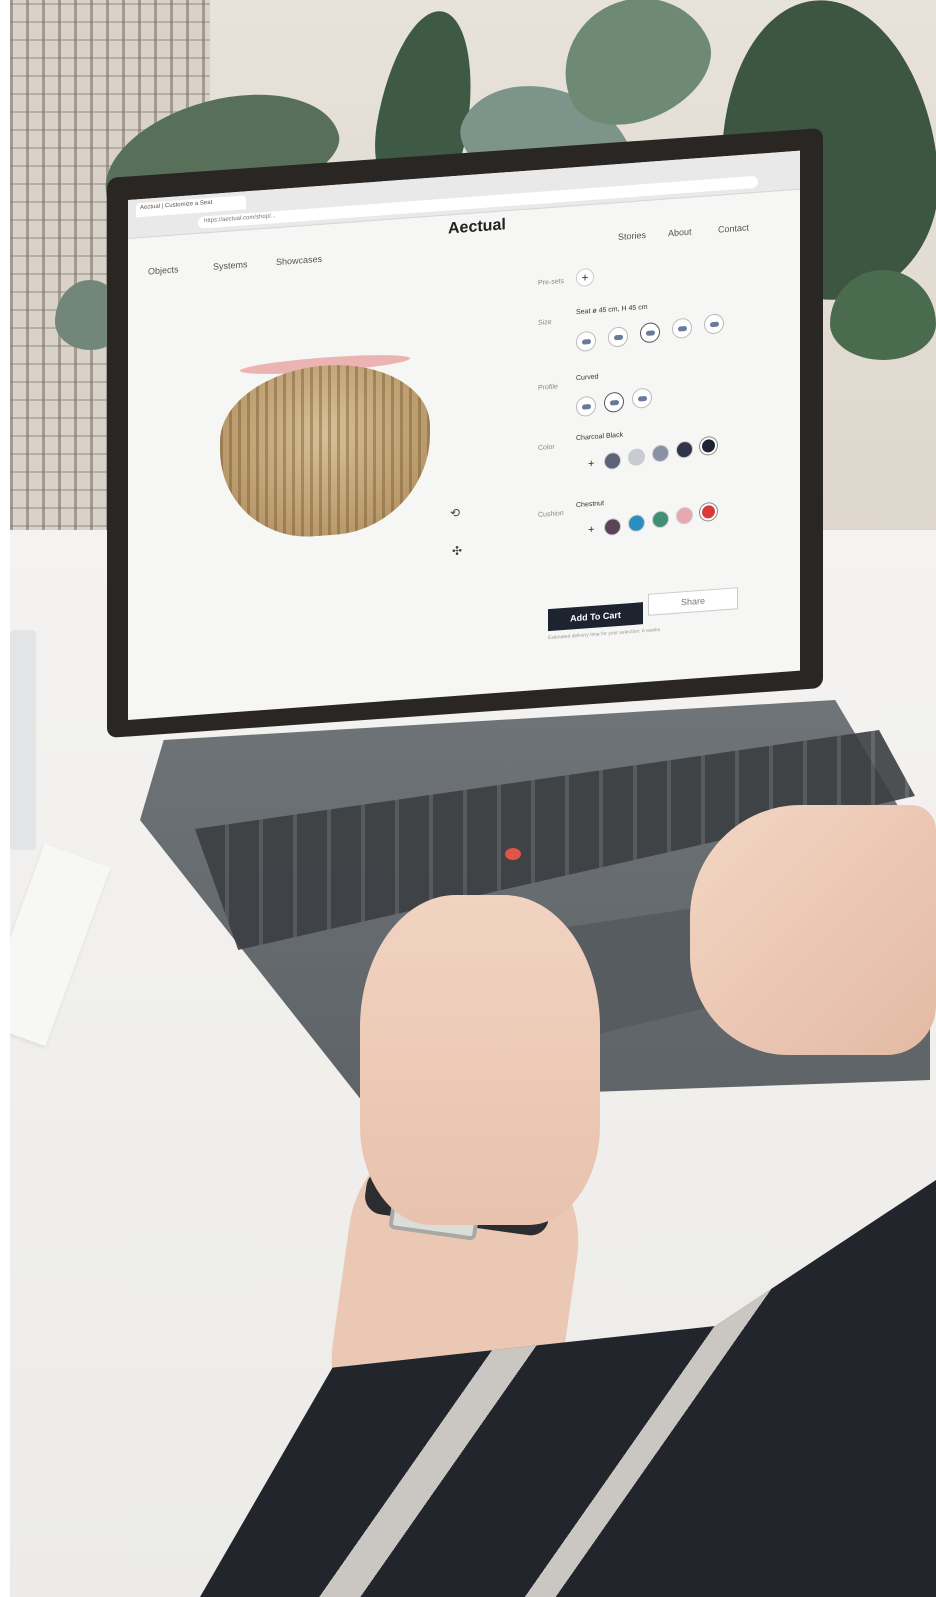 Image resolution: width=936 pixels, height=1597 pixels. Describe the element at coordinates (708, 511) in the screenshot. I see `cushion-swatch-selected` at that location.